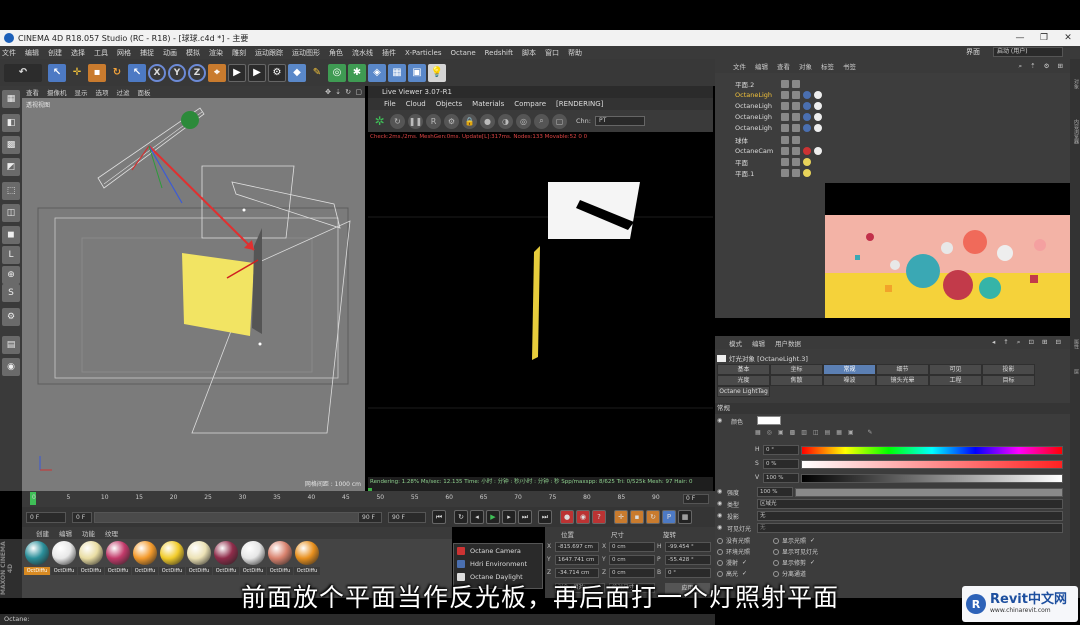 Image resolution: width=1080 pixels, height=625 pixels. What do you see at coordinates (1075, 131) in the screenshot?
I see `tab-content-browser-vertical: 内容浏览器` at bounding box center [1075, 131].